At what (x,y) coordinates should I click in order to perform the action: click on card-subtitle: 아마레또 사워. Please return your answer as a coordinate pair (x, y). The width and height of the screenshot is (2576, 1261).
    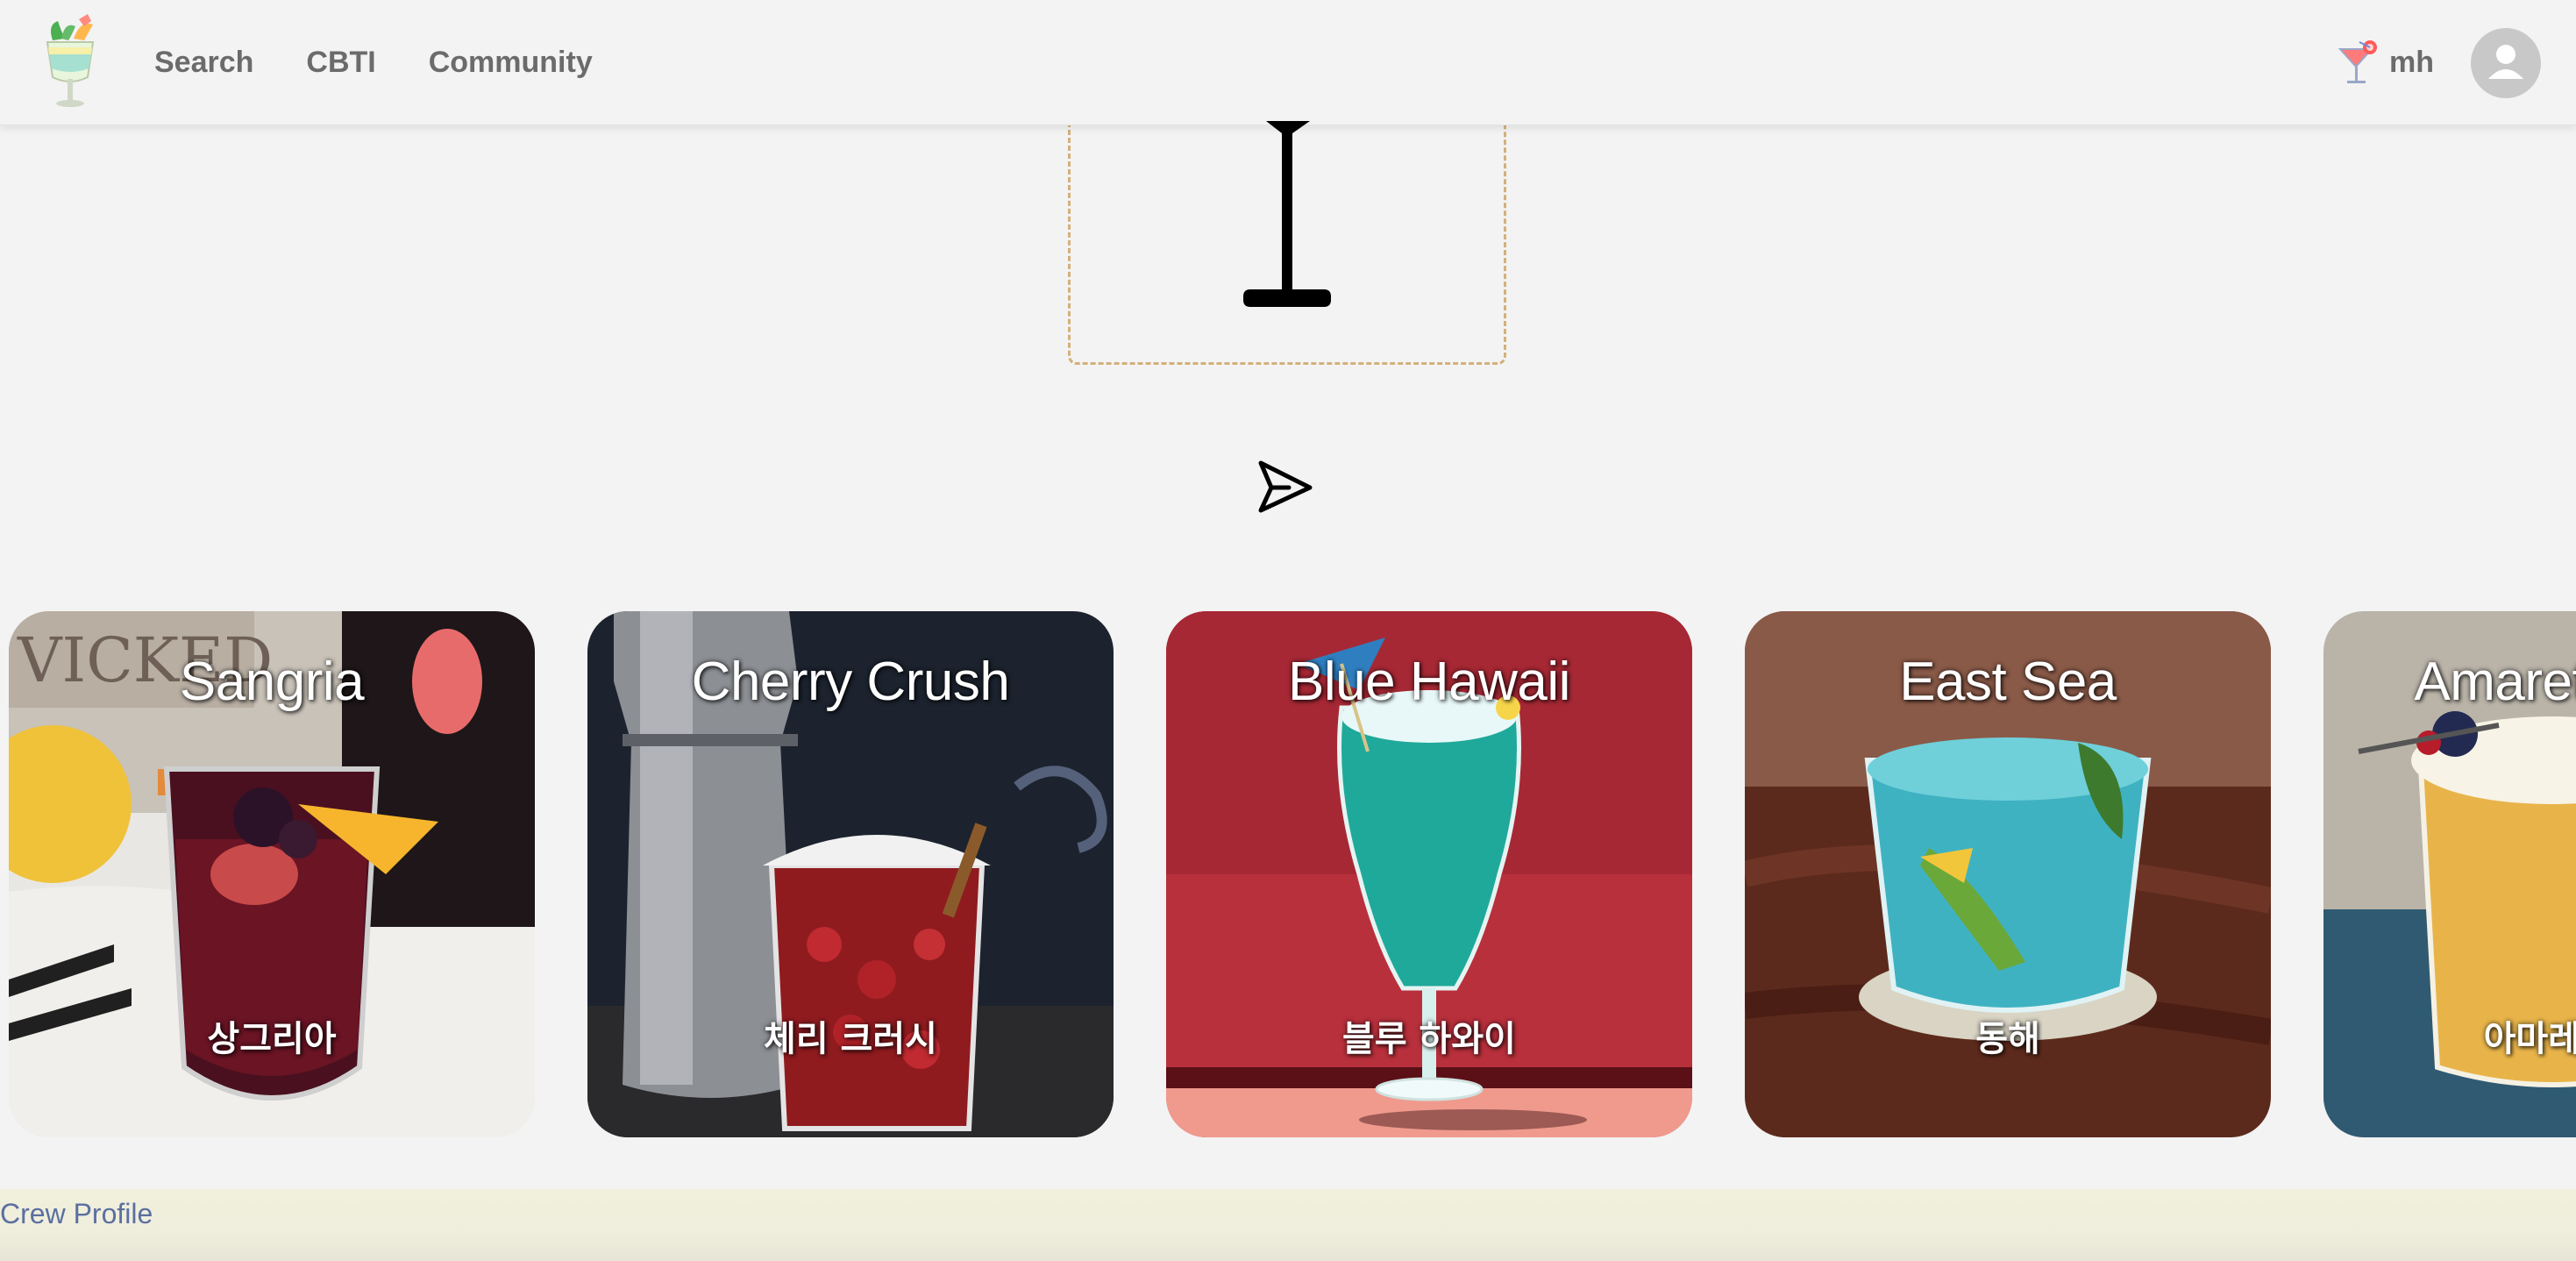
    Looking at the image, I should click on (2529, 1039).